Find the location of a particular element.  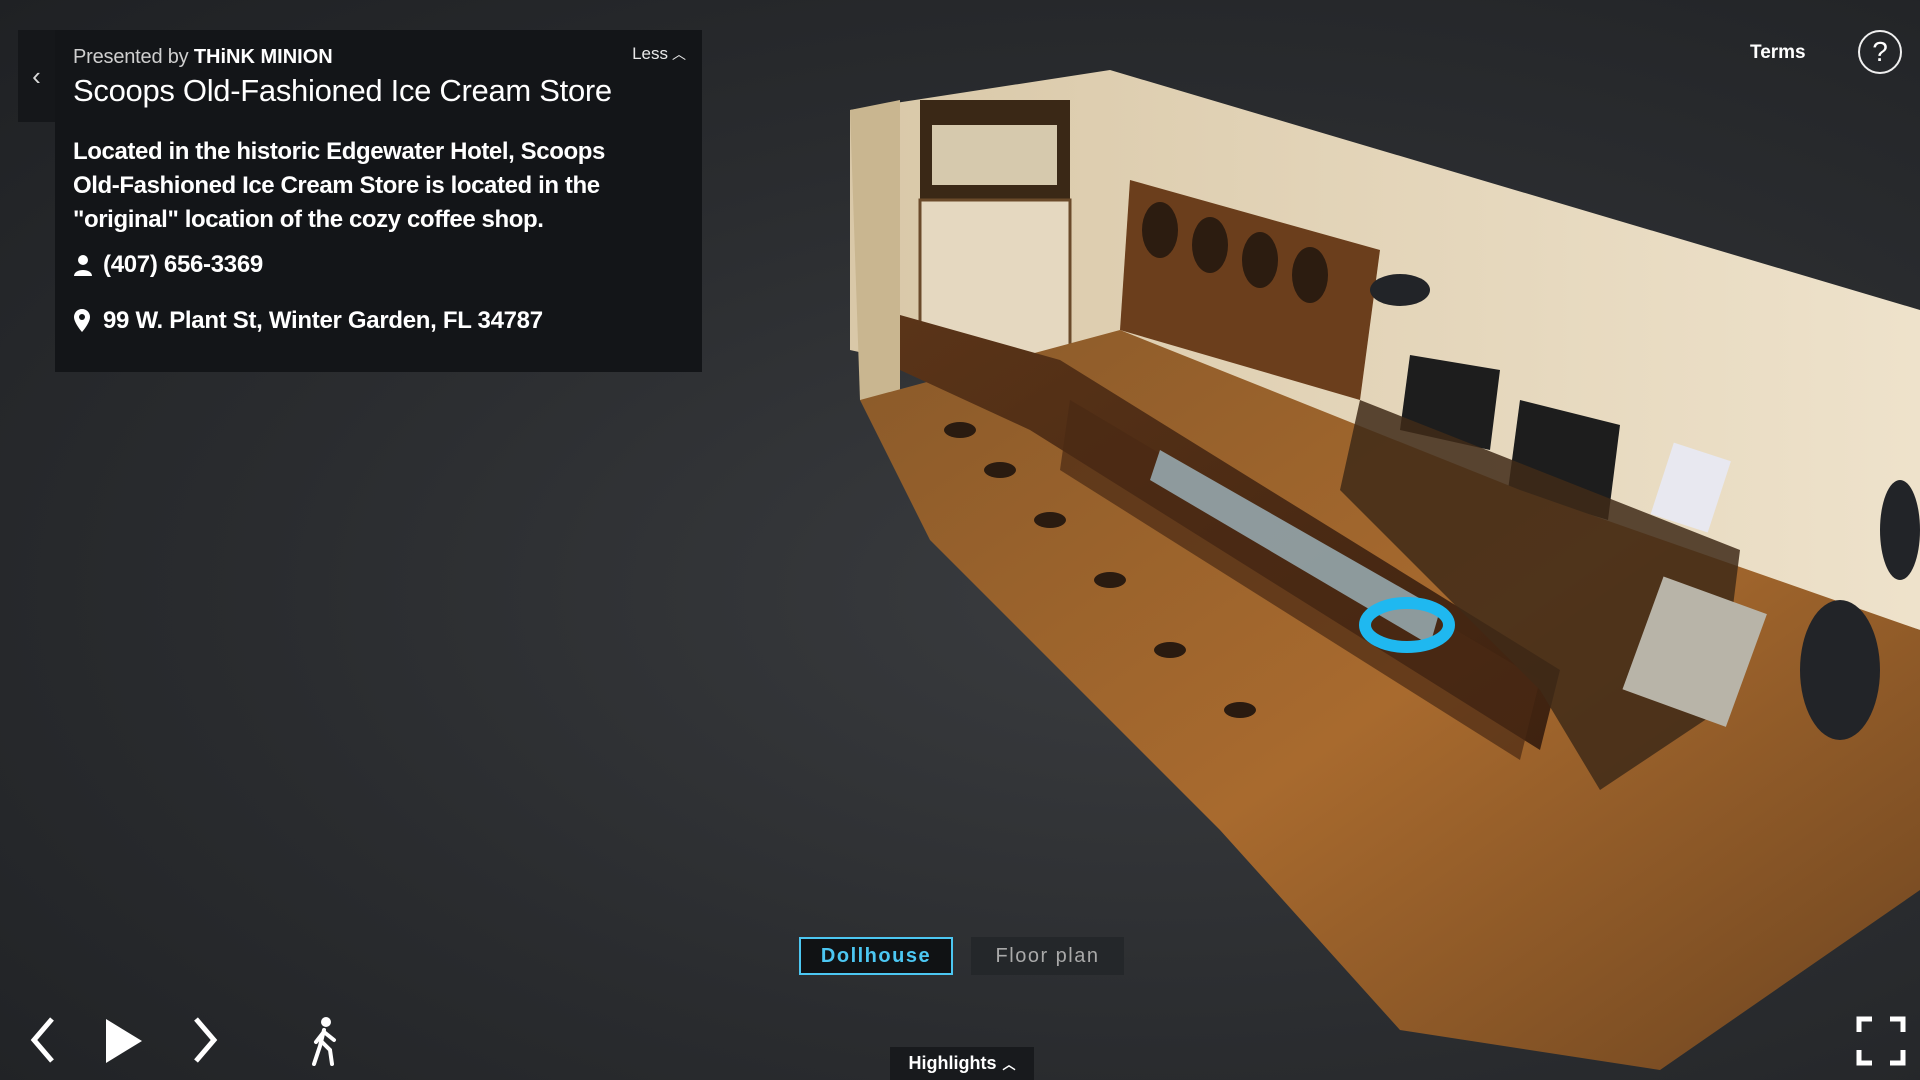

address-row: 99 W. Plant St, Winter Garden, FL 34787 is located at coordinates (378, 321).